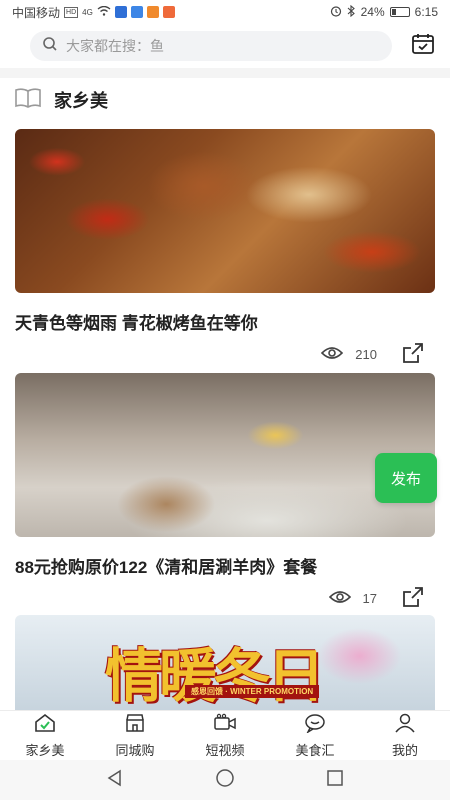  I want to click on back-triangle-icon, so click(115, 780).